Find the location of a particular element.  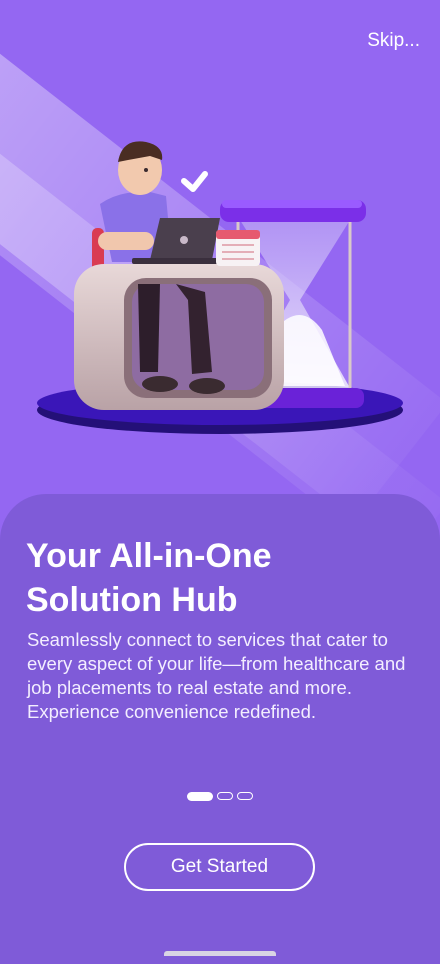

page-indicator is located at coordinates (220, 796).